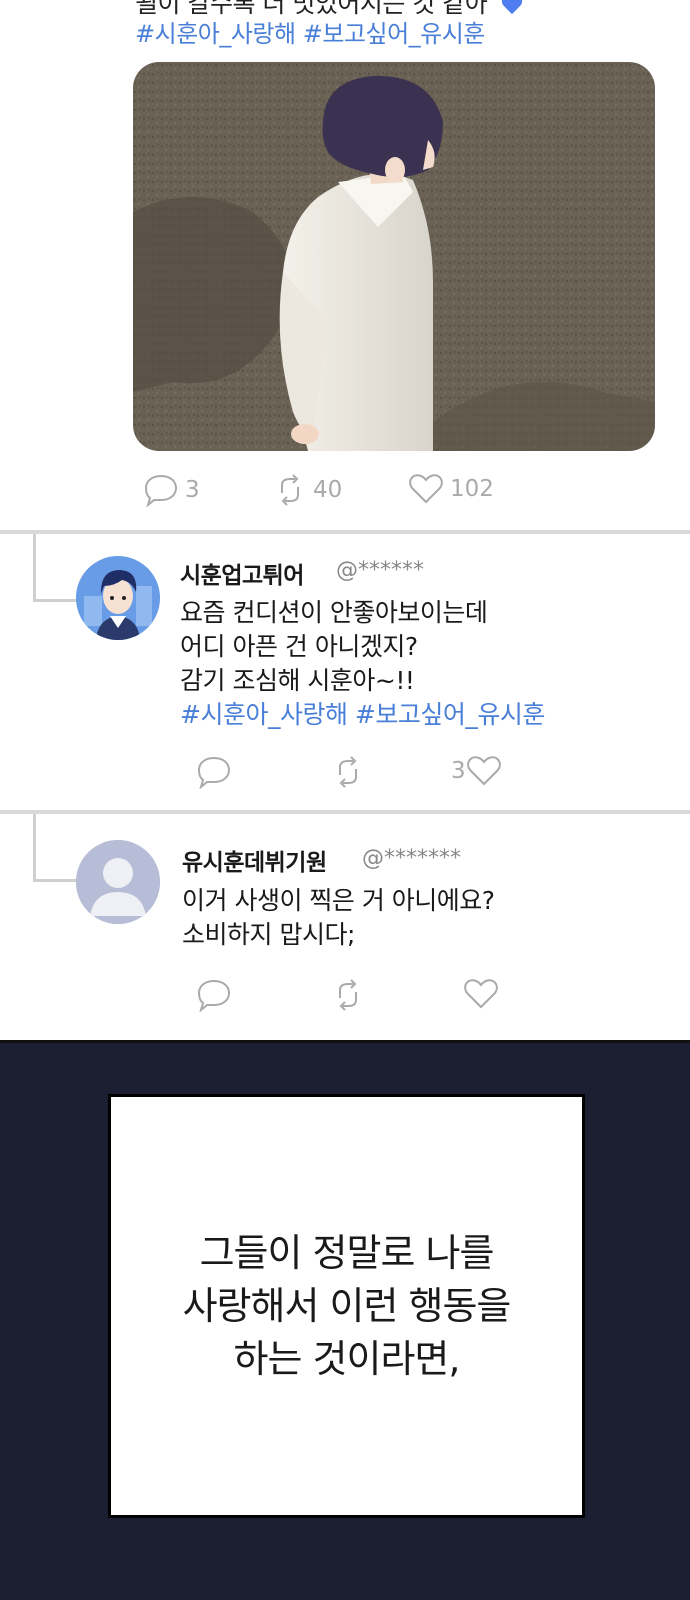 Image resolution: width=690 pixels, height=1600 pixels. I want to click on post-action-bar: 3 40 102, so click(343, 493).